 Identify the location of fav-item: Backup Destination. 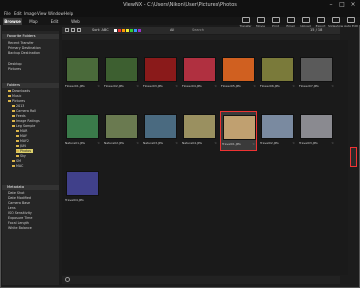
(24, 53).